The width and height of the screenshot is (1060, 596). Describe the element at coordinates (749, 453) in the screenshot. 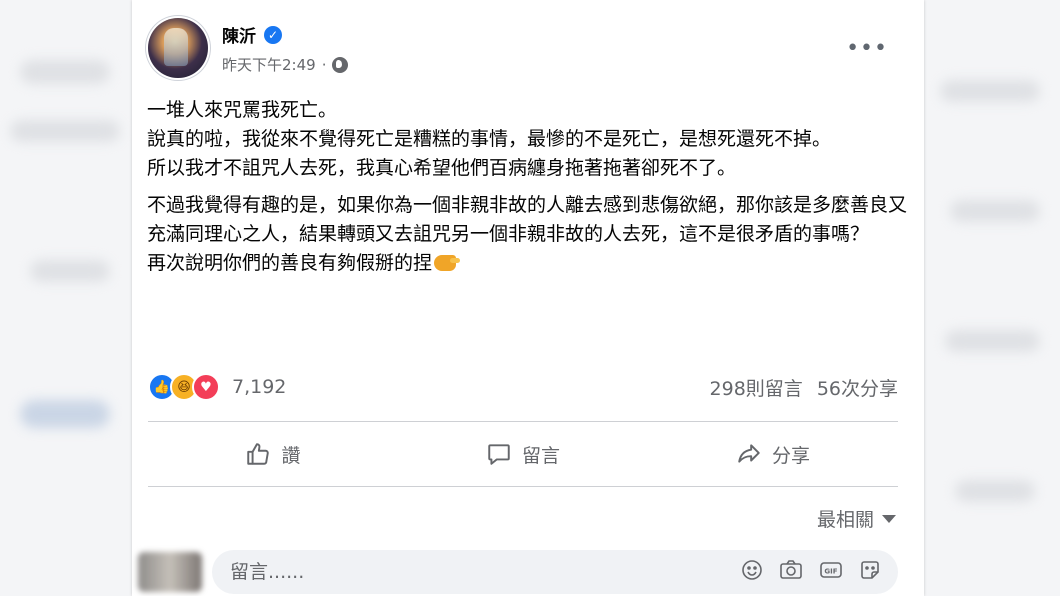

I see `share-arrow-icon` at that location.